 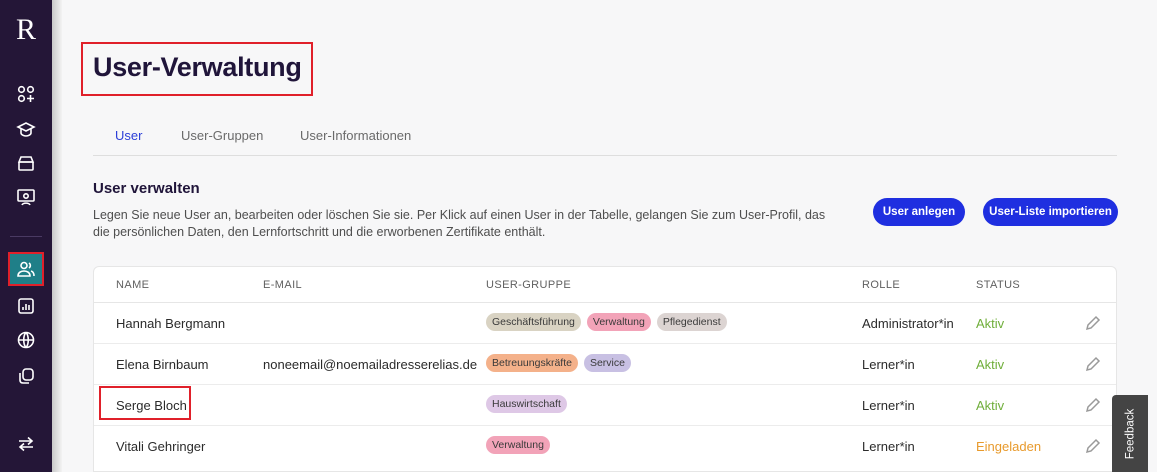 I want to click on switch-icon, so click(x=26, y=444).